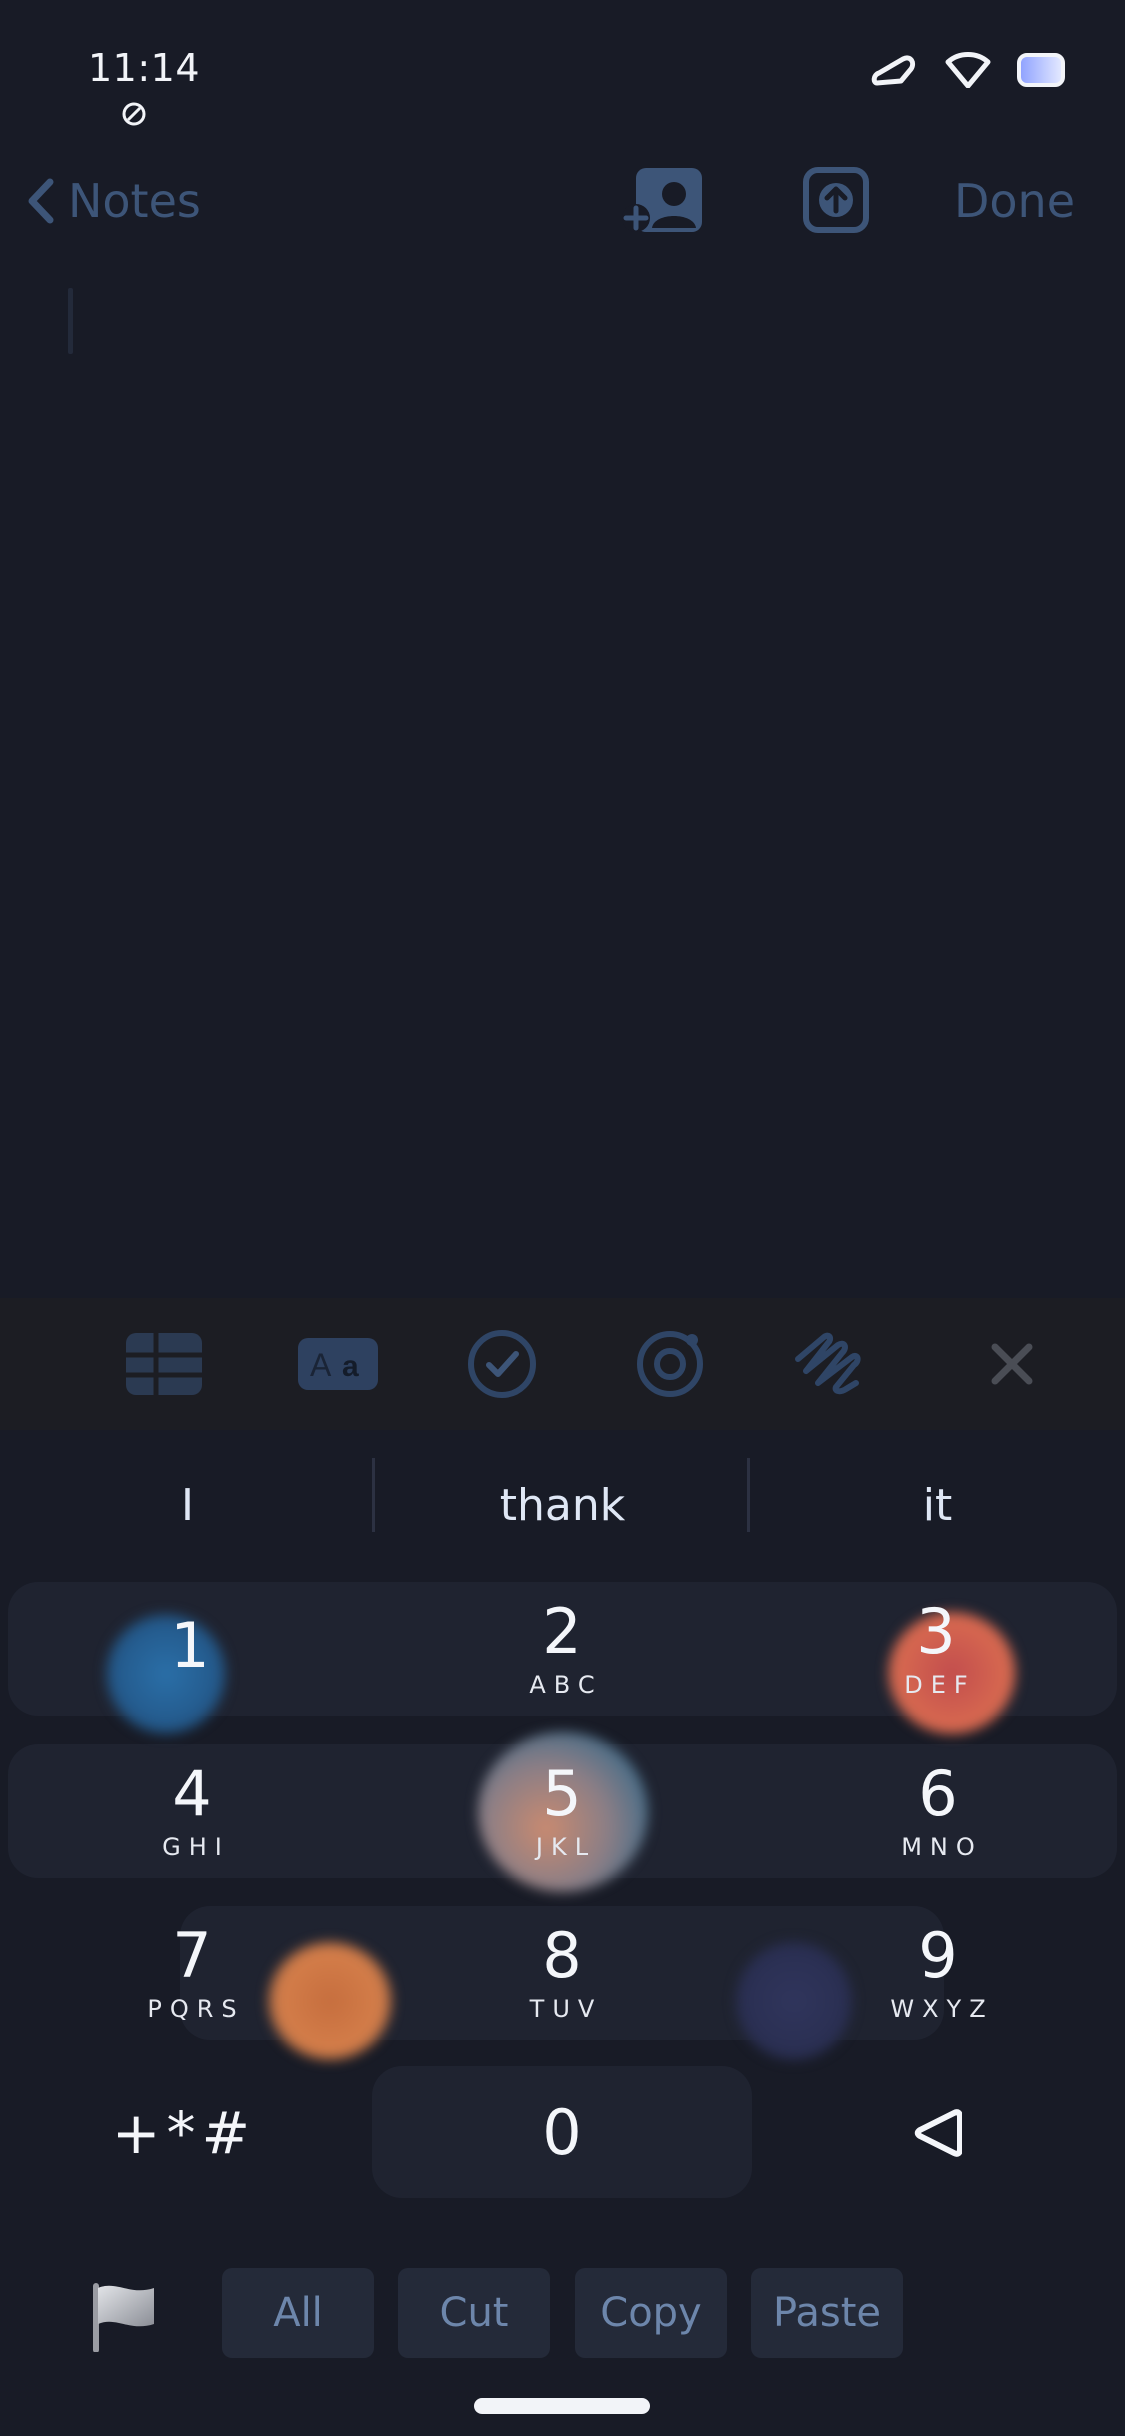 This screenshot has height=2436, width=1125. I want to click on back-button: Notes, so click(113, 201).